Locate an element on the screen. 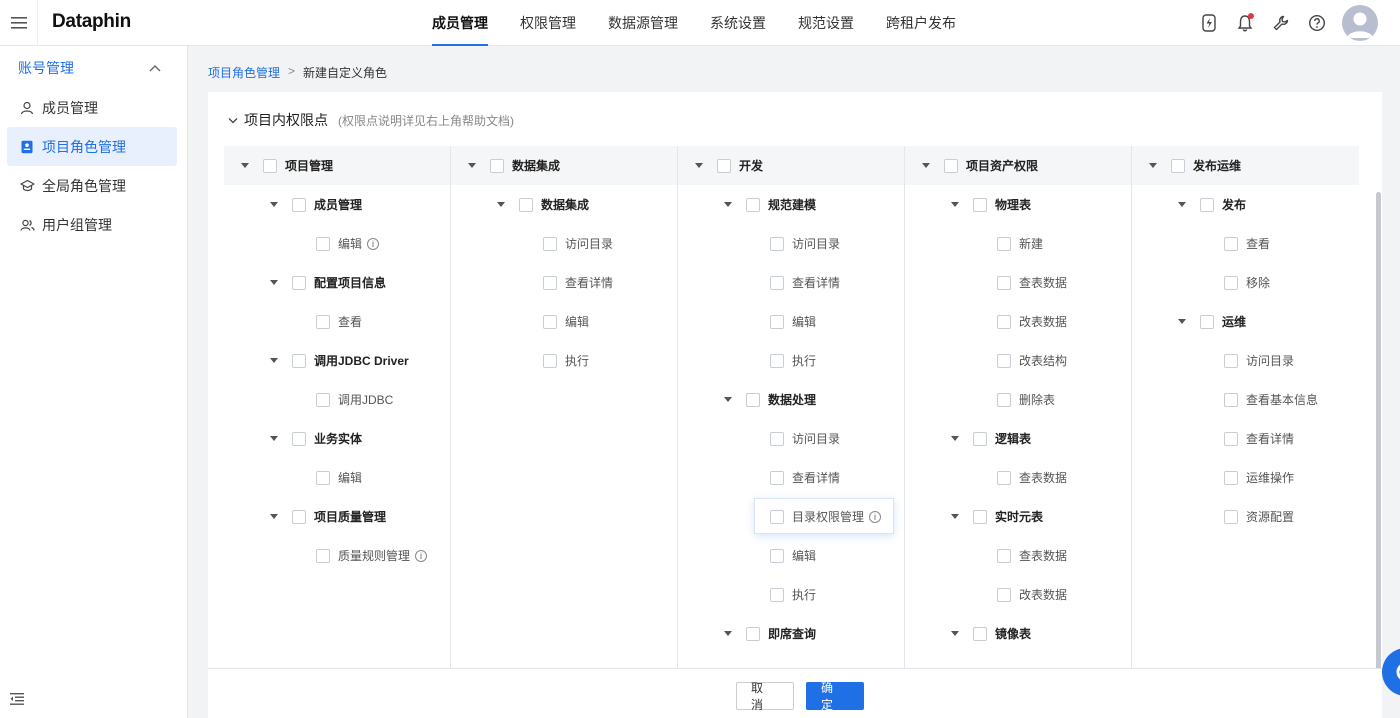 The height and width of the screenshot is (718, 1400). sidebar-item: 全局角色管理 is located at coordinates (92, 185).